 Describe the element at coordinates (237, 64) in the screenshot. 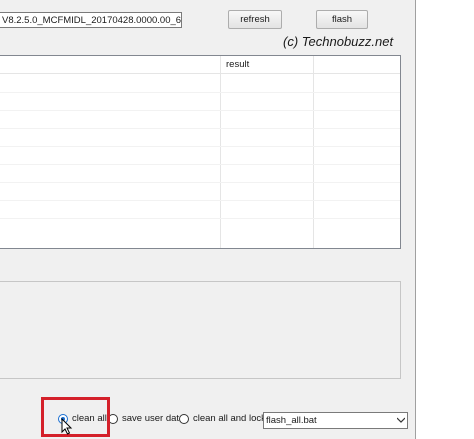

I see `column-header-result: result` at that location.